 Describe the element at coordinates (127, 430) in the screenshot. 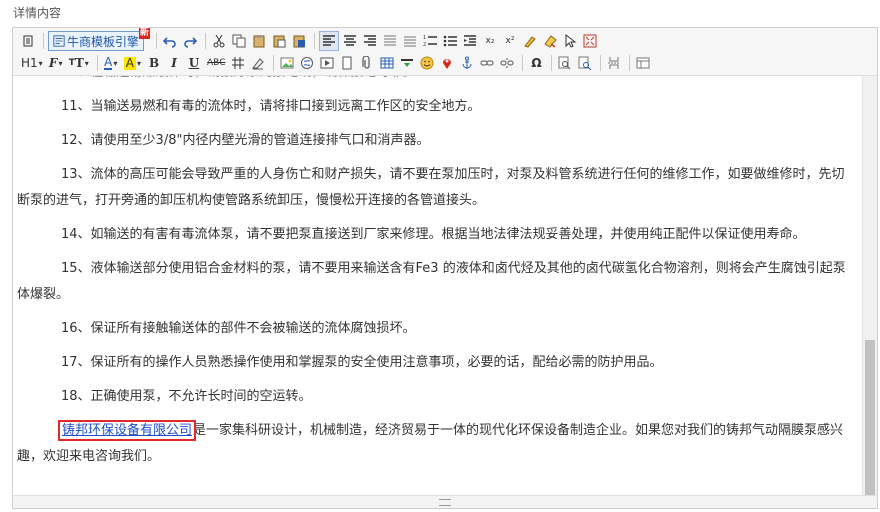

I see `company-link: 铸邦环保设备有限公司` at that location.